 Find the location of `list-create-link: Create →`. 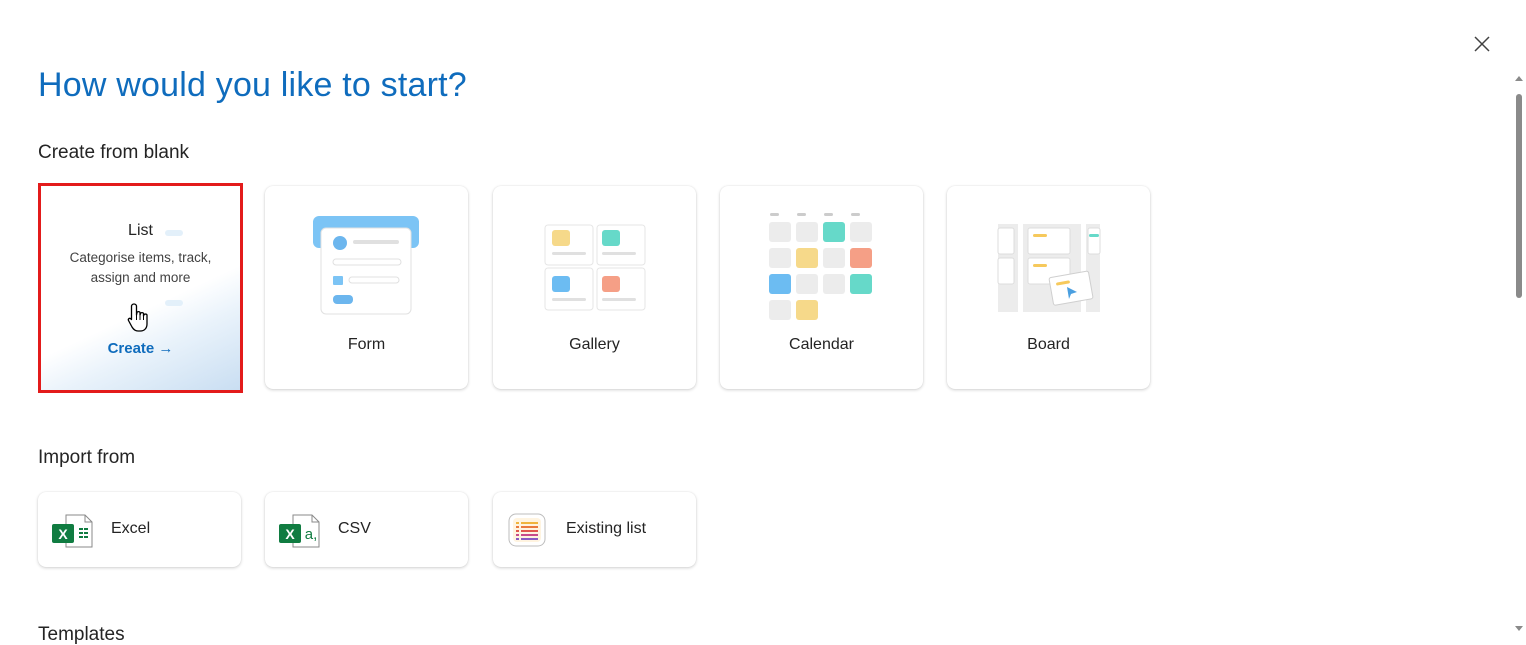

list-create-link: Create → is located at coordinates (140, 348).